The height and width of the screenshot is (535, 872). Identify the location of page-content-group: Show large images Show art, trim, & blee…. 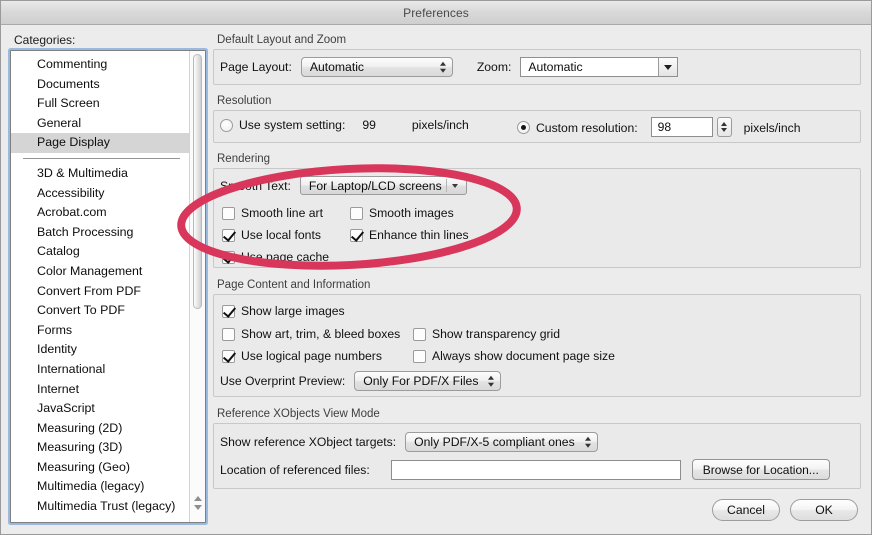
(537, 345).